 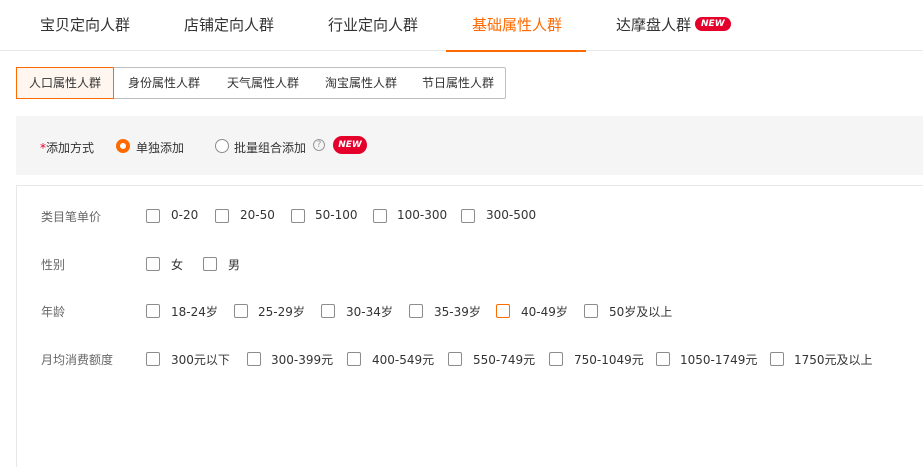 I want to click on add-method-label: *添加方式, so click(x=67, y=147).